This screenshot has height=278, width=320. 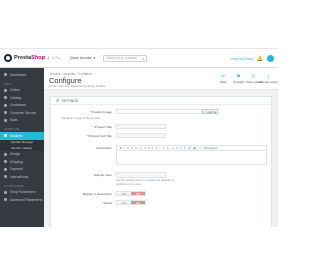 I want to click on avatar, so click(x=270, y=58).